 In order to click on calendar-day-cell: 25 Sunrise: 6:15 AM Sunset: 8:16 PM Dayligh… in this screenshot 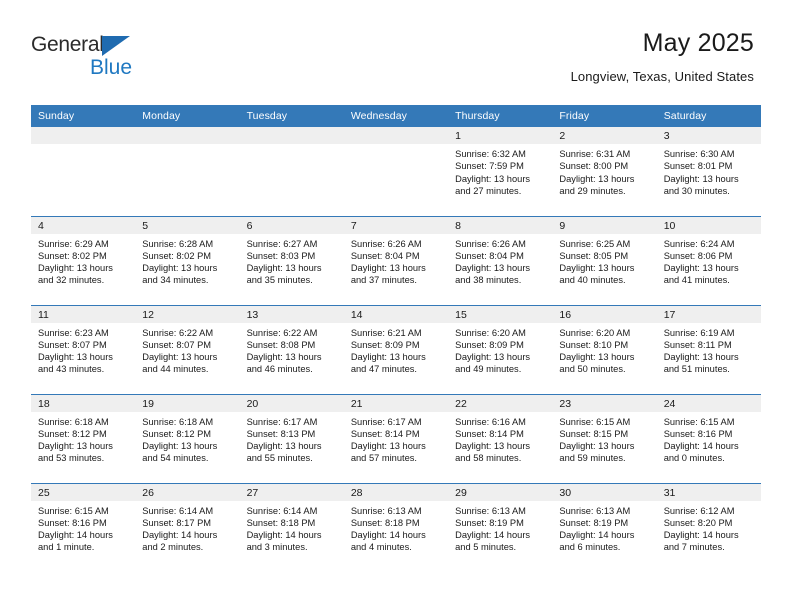, I will do `click(83, 527)`.